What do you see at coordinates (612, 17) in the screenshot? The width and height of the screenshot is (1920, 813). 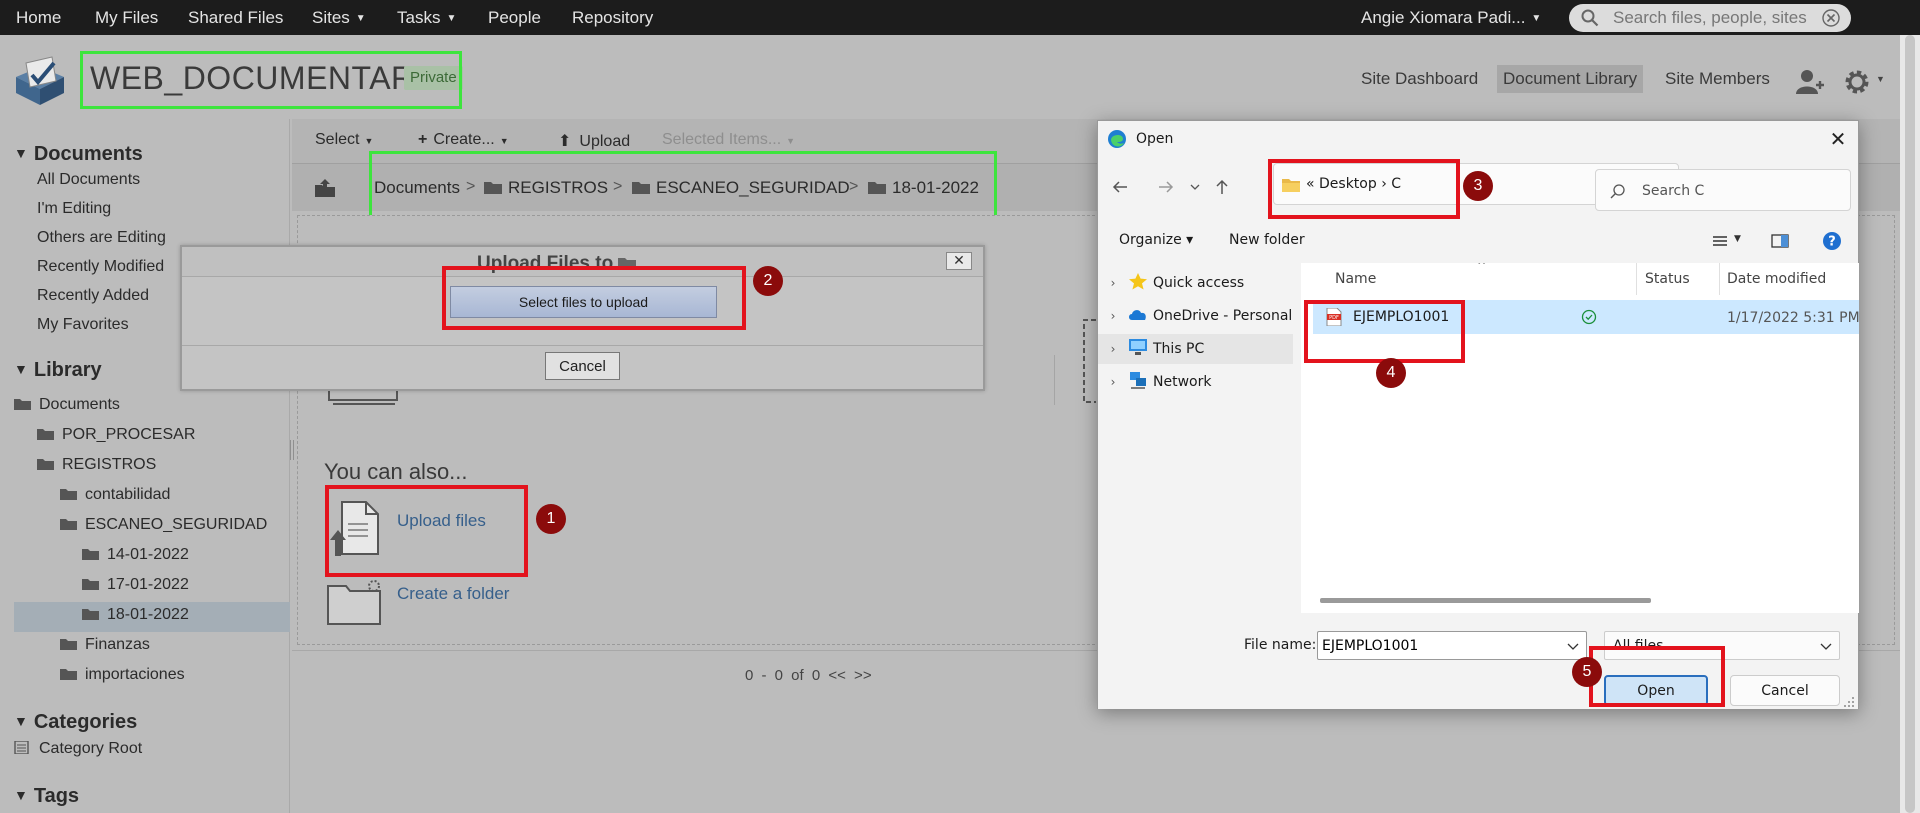 I see `nav-repository: Repository` at bounding box center [612, 17].